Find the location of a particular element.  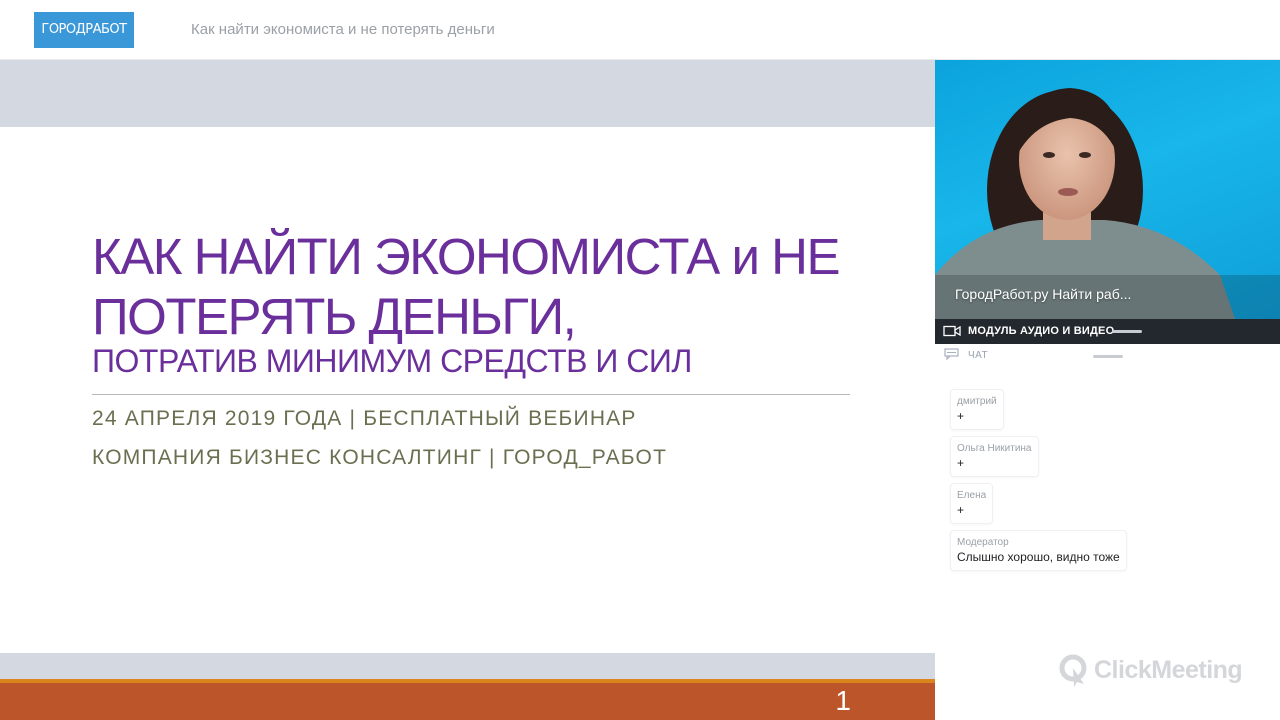

camera-icon is located at coordinates (952, 331).